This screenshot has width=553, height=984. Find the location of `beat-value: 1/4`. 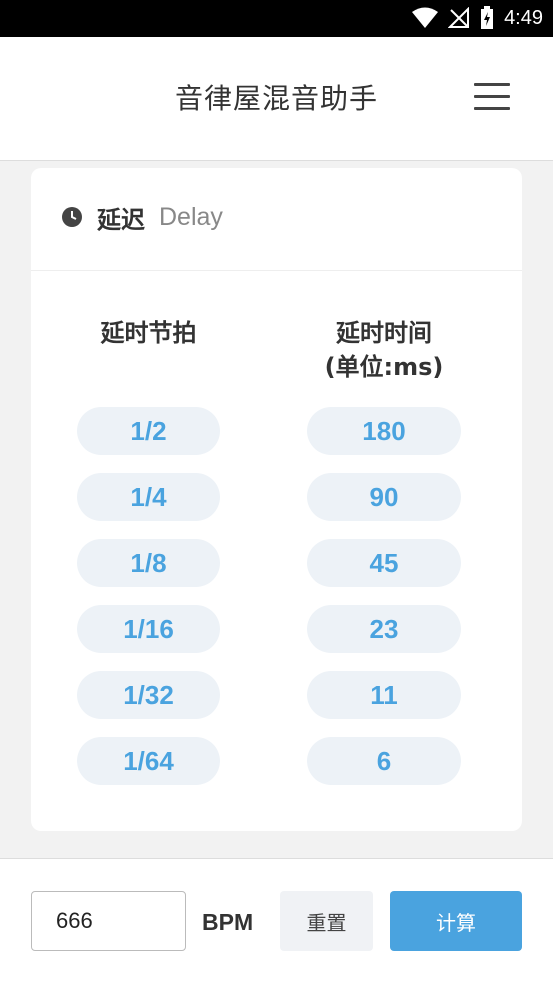

beat-value: 1/4 is located at coordinates (148, 497).